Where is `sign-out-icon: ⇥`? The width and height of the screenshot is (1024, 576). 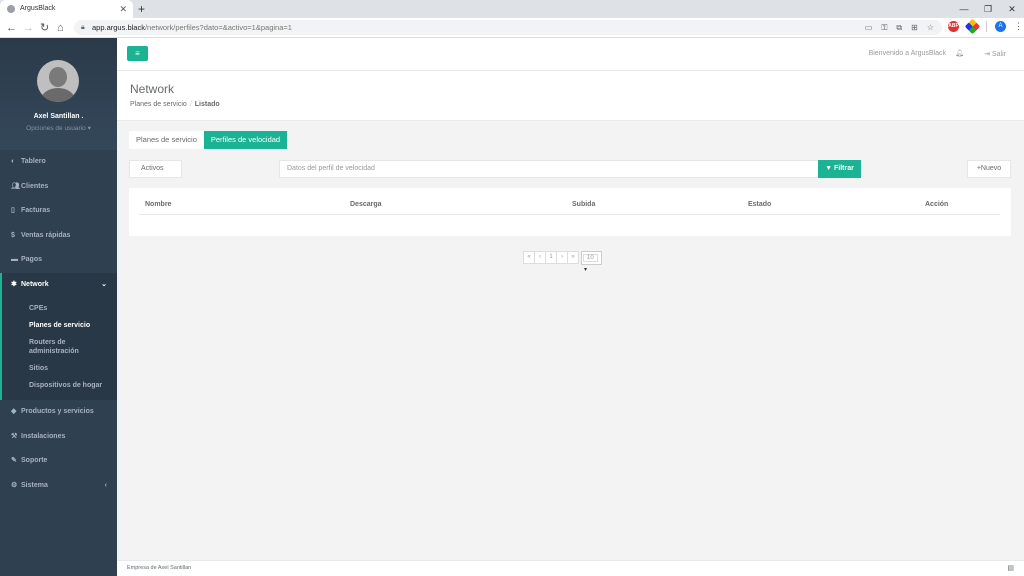 sign-out-icon: ⇥ is located at coordinates (988, 54).